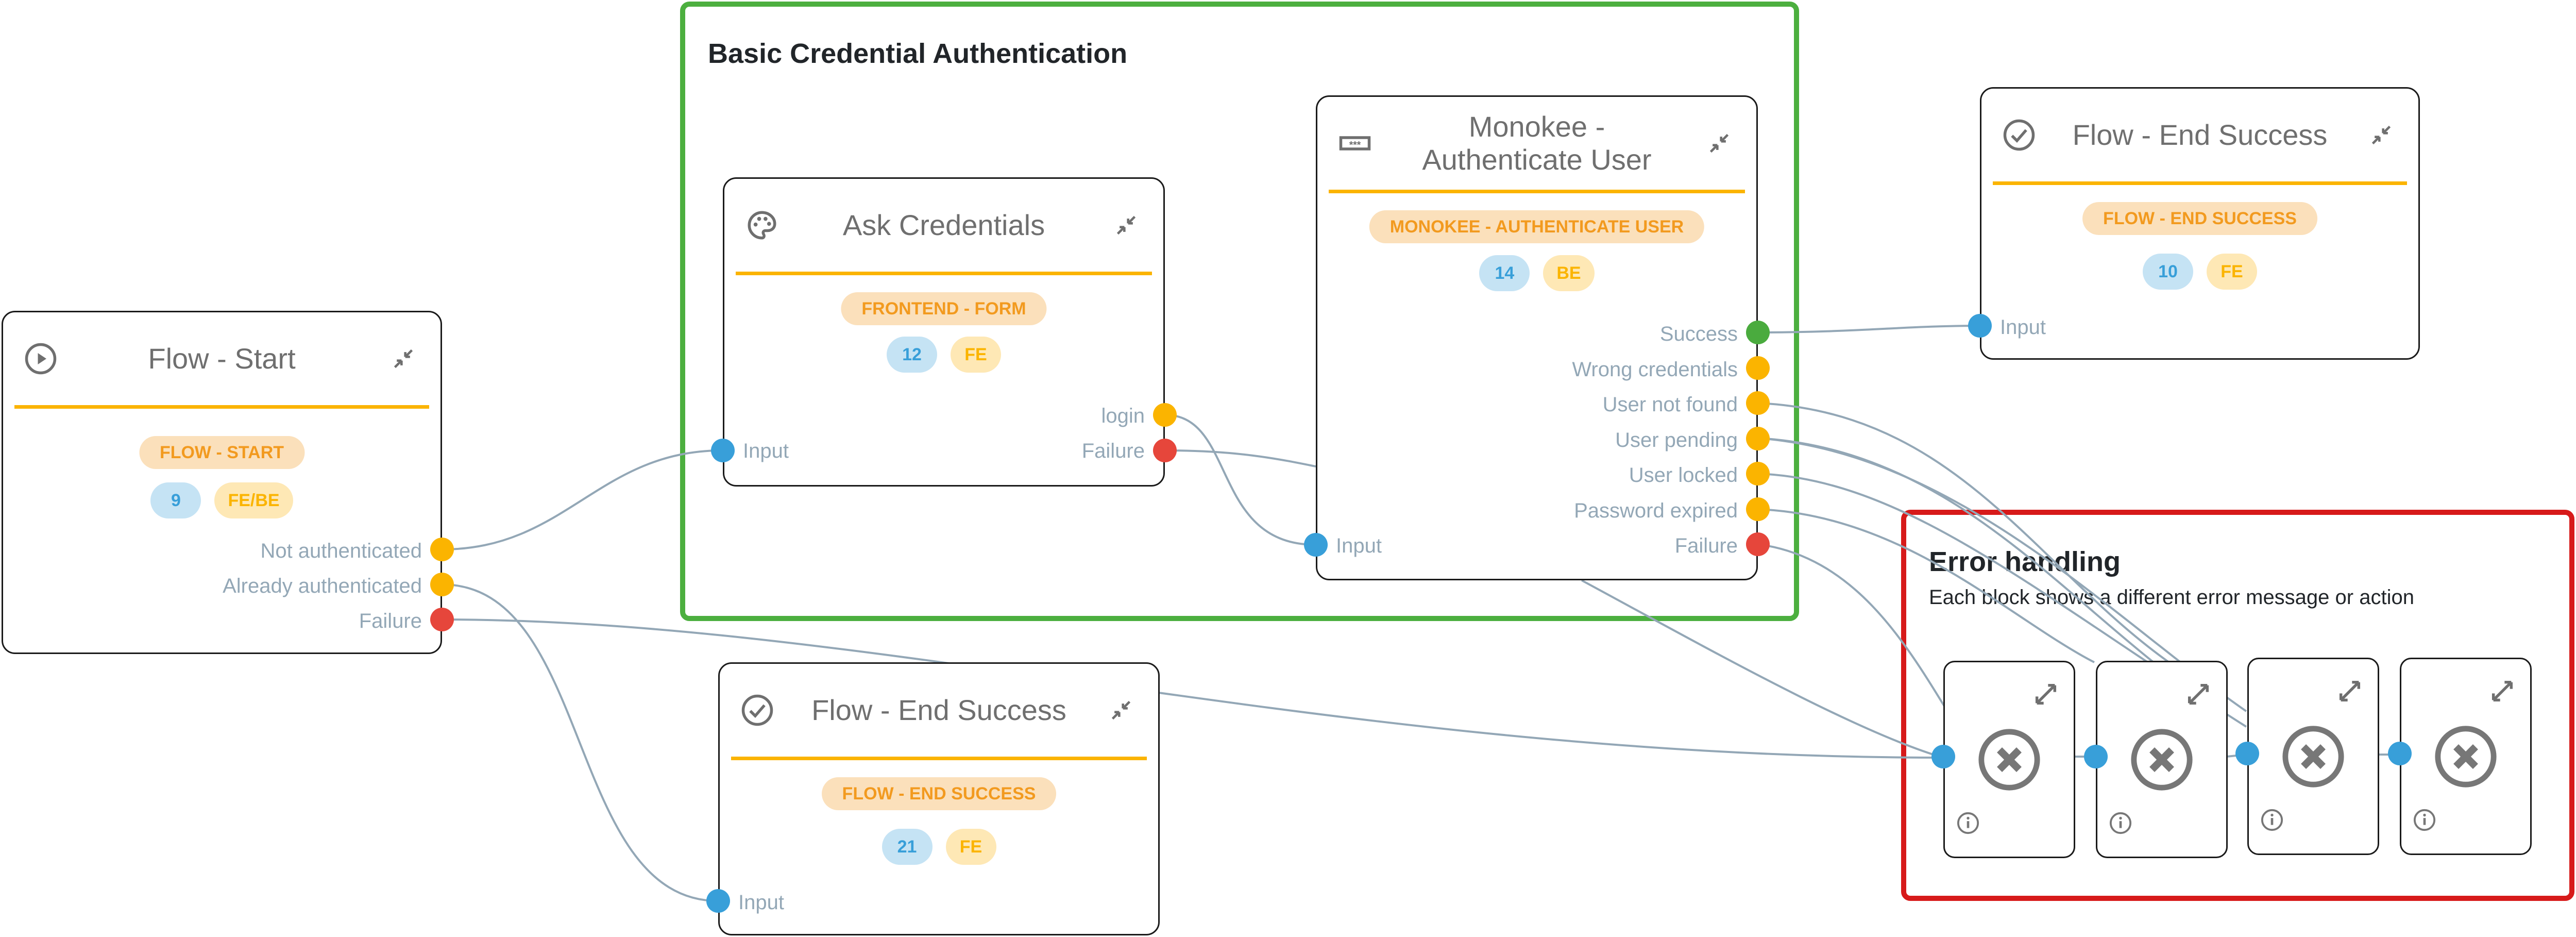 This screenshot has height=937, width=2576. What do you see at coordinates (1670, 404) in the screenshot?
I see `port-label: User not found` at bounding box center [1670, 404].